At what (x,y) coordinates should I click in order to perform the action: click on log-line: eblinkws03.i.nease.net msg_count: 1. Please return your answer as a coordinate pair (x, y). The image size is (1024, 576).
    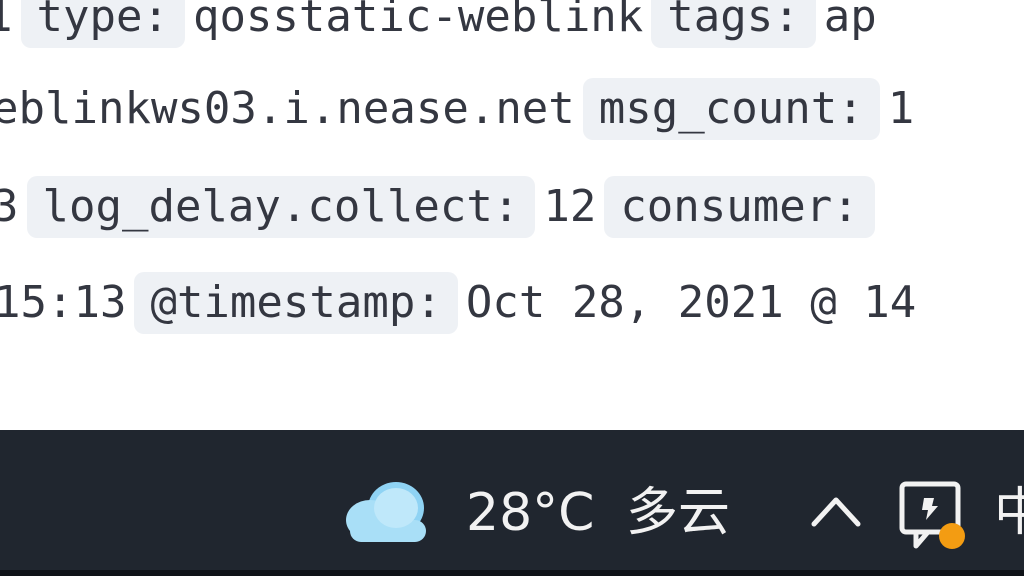
    Looking at the image, I should click on (459, 108).